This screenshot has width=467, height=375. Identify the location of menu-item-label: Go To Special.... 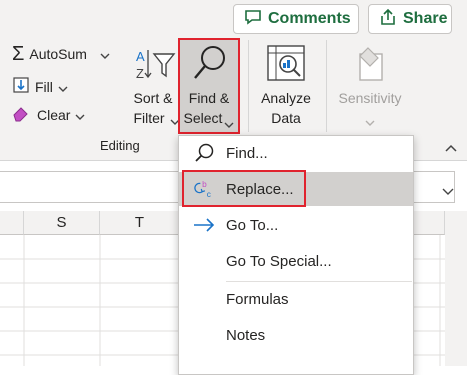
(279, 261).